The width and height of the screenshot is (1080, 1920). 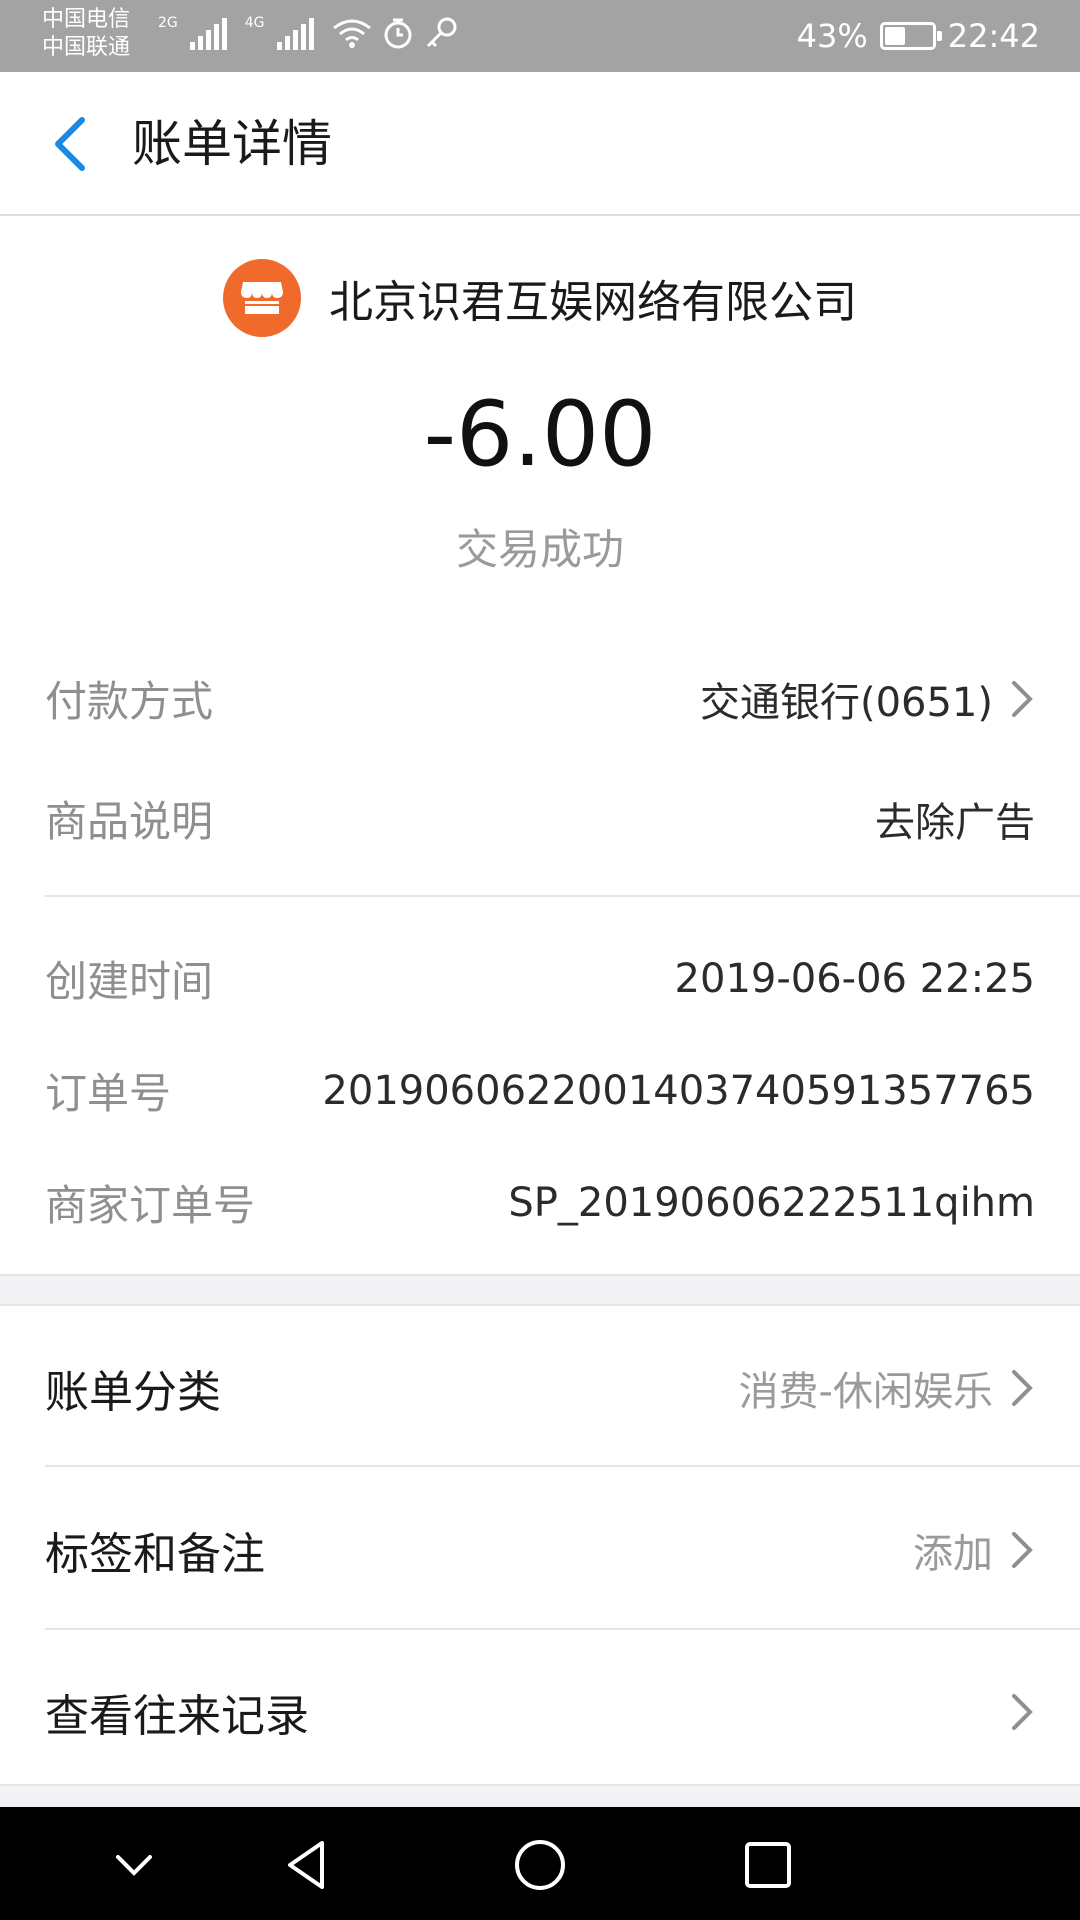 I want to click on detail-value: SP_20190606222511qihm, so click(x=771, y=1202).